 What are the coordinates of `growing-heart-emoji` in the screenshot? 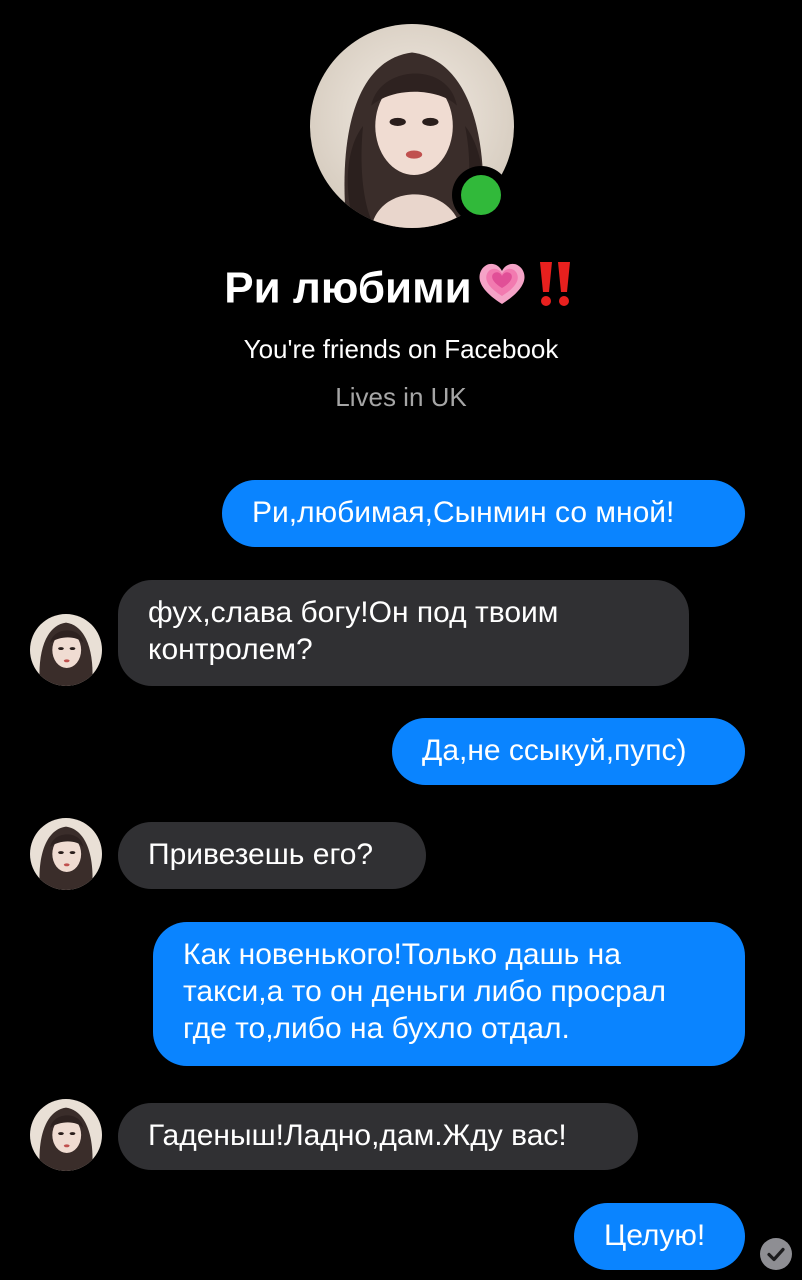 It's located at (502, 291).